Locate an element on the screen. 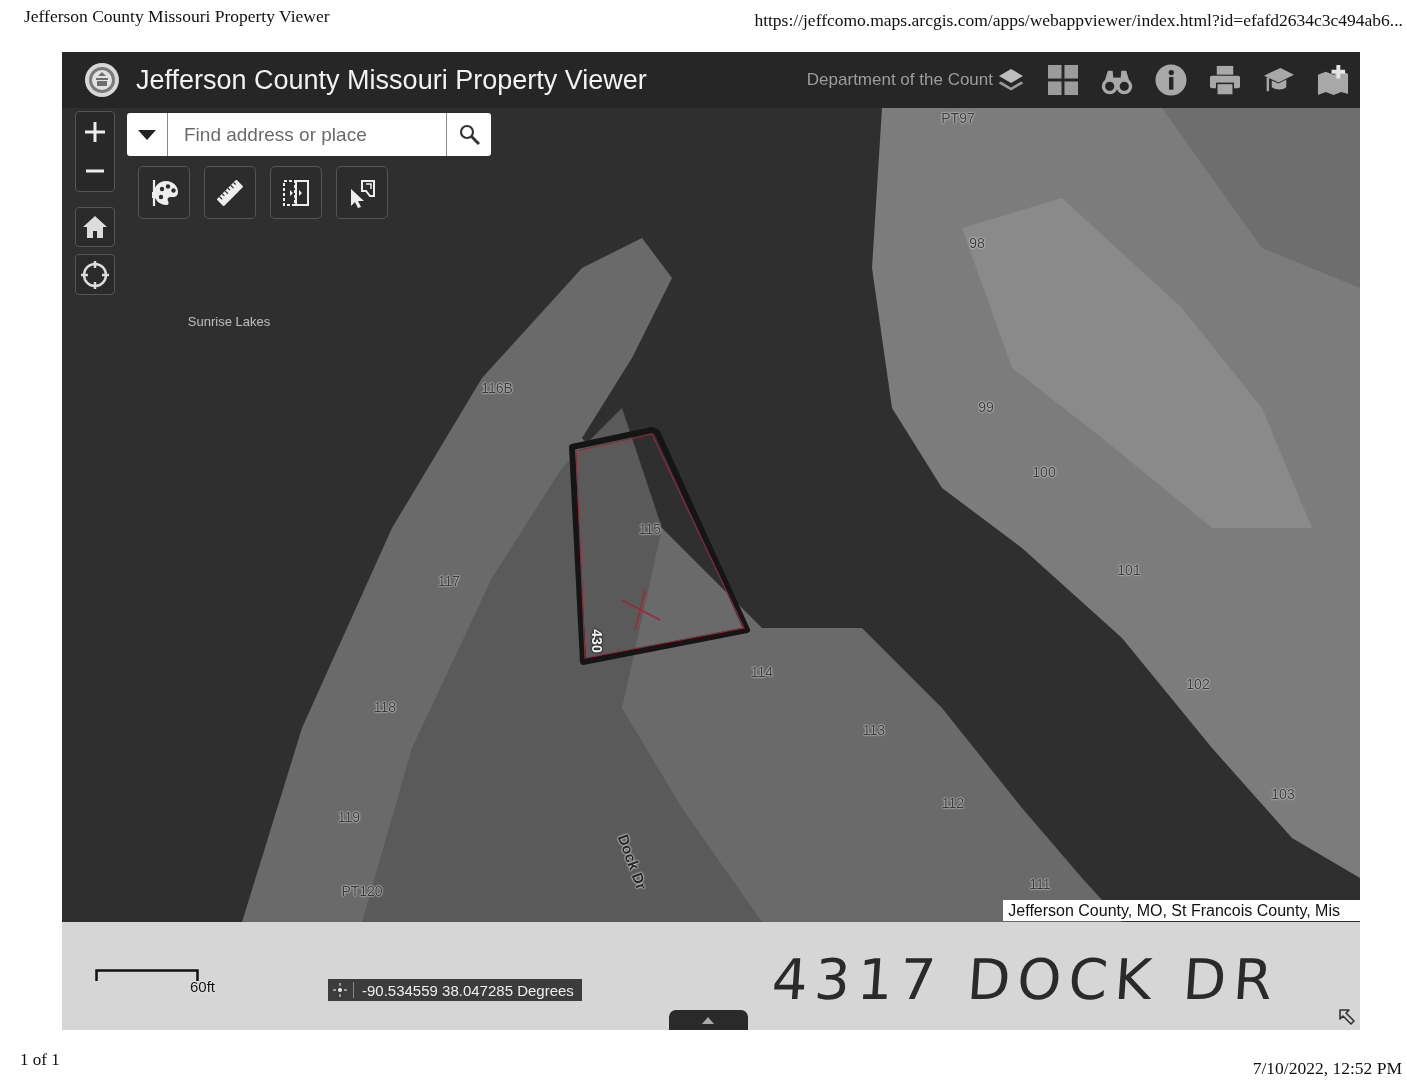 The width and height of the screenshot is (1407, 1080). parcel-number: PT120 is located at coordinates (362, 891).